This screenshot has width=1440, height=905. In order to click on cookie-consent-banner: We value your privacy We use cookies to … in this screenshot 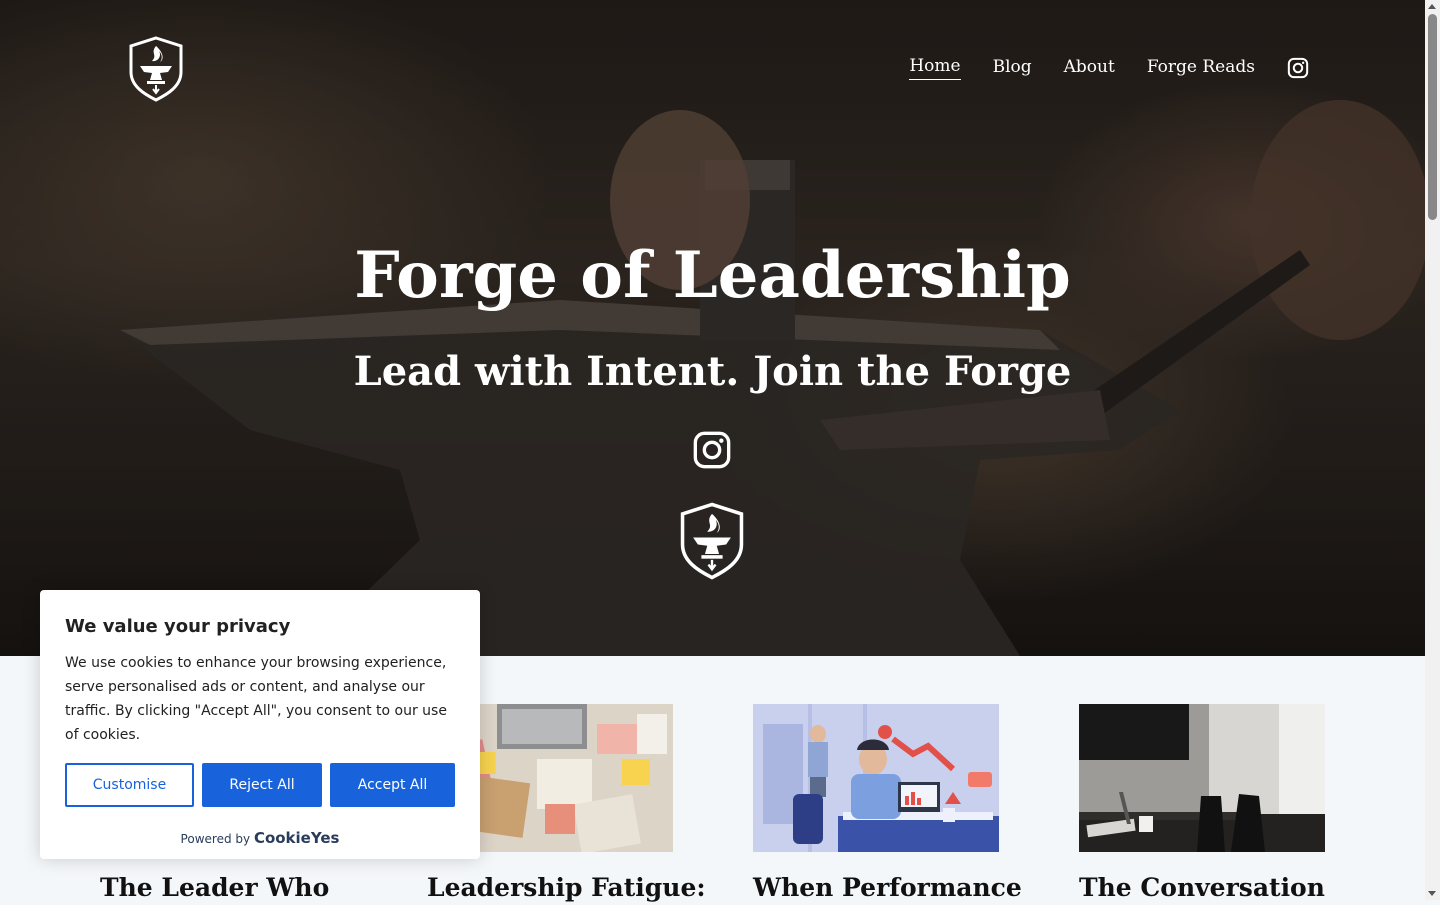, I will do `click(260, 724)`.